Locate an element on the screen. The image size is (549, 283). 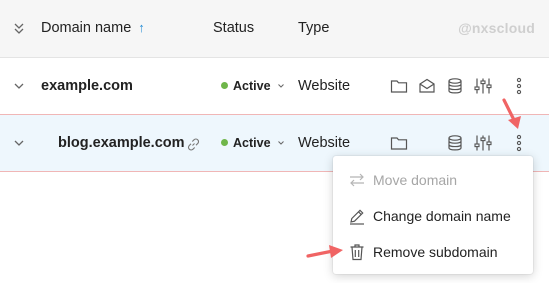
menu-item-label: Change domain name is located at coordinates (442, 216).